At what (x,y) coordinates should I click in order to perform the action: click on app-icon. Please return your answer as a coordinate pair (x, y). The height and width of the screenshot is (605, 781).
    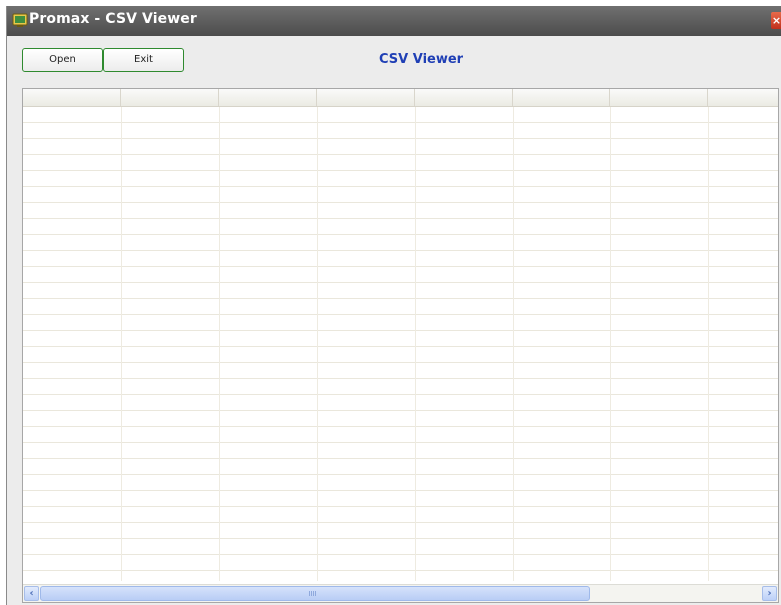
    Looking at the image, I should click on (20, 20).